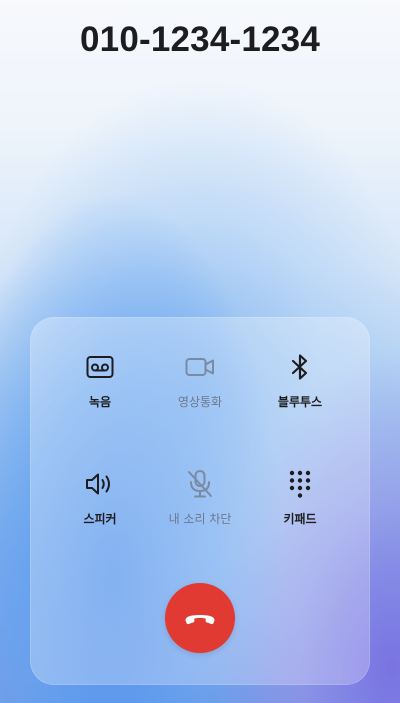  Describe the element at coordinates (200, 367) in the screenshot. I see `video-camera-icon` at that location.